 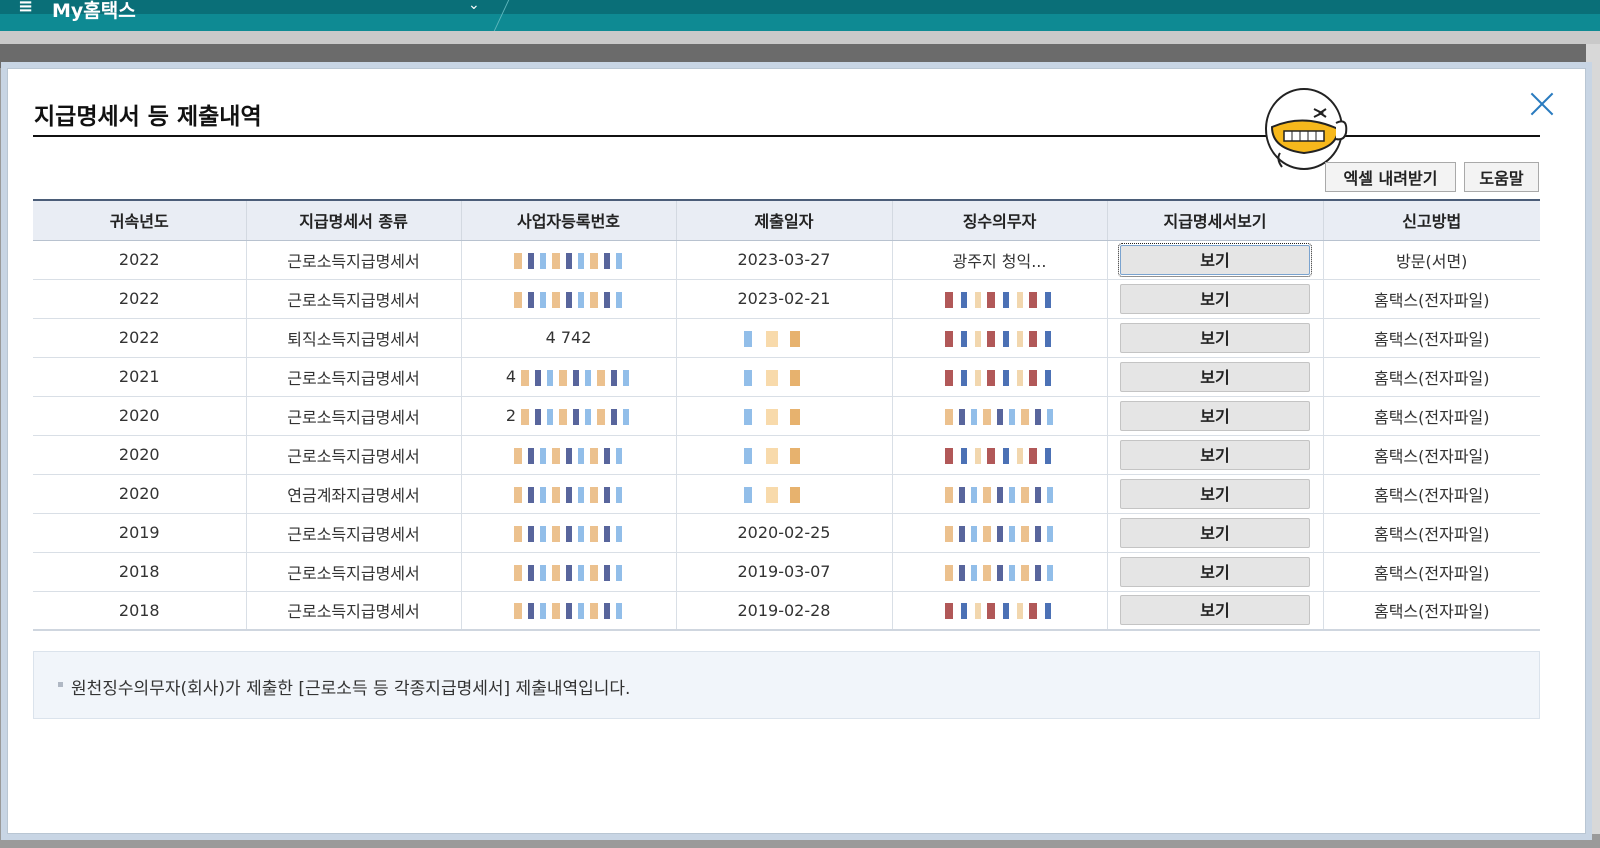 I want to click on table-row: 2022 퇴직소득지급명세서 4 742 보기 홈택스(전자파일), so click(x=786, y=338).